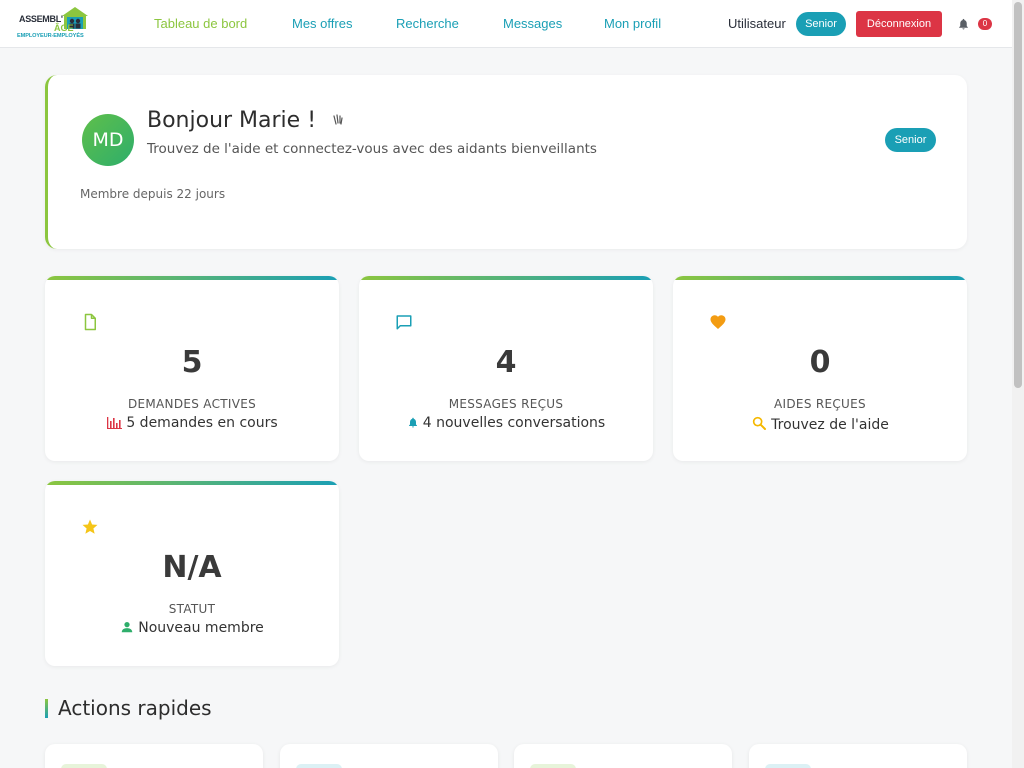 The image size is (1024, 768). I want to click on stat-value: 5, so click(192, 362).